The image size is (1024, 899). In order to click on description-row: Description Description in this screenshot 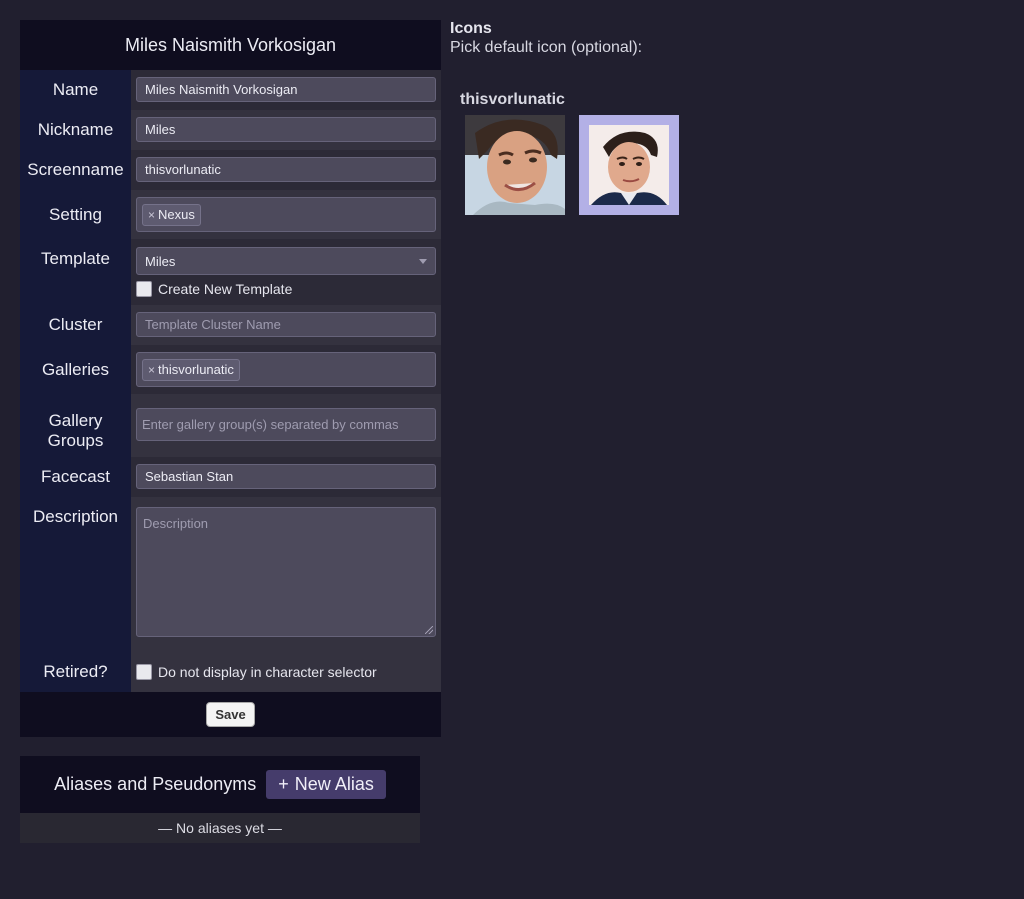, I will do `click(230, 574)`.